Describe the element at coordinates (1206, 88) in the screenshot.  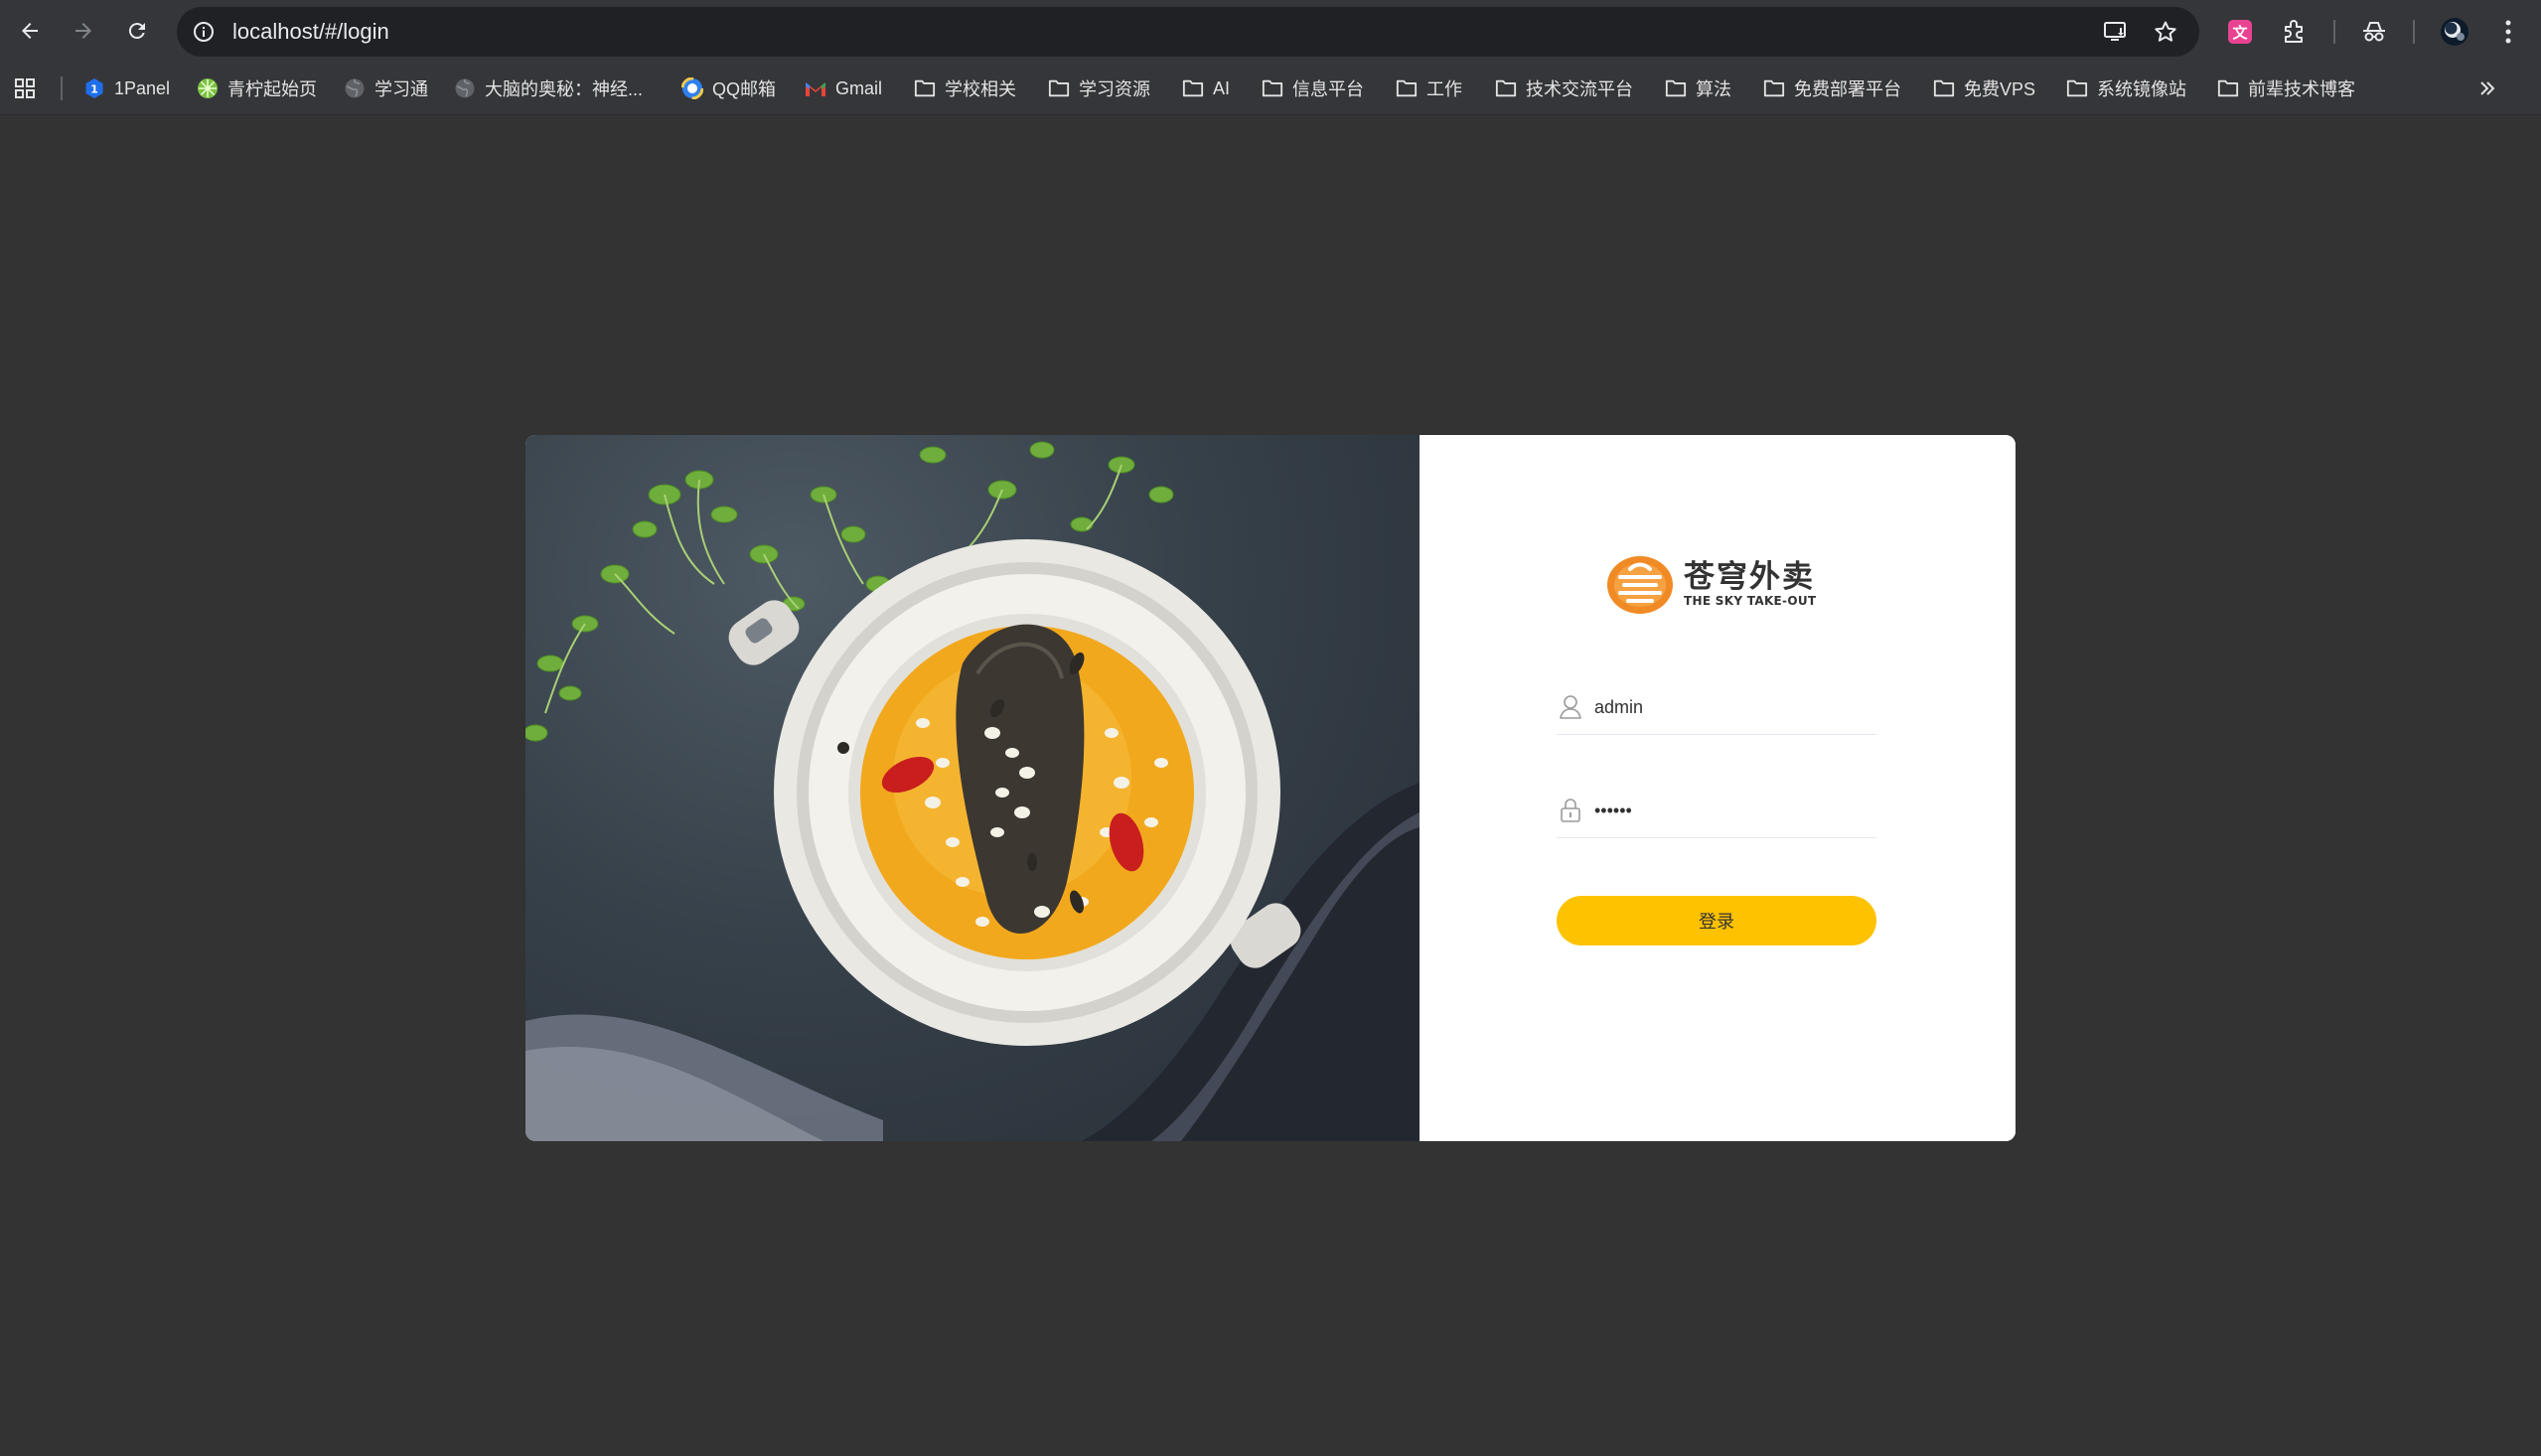
I see `bookmark-folder-ai: AI` at that location.